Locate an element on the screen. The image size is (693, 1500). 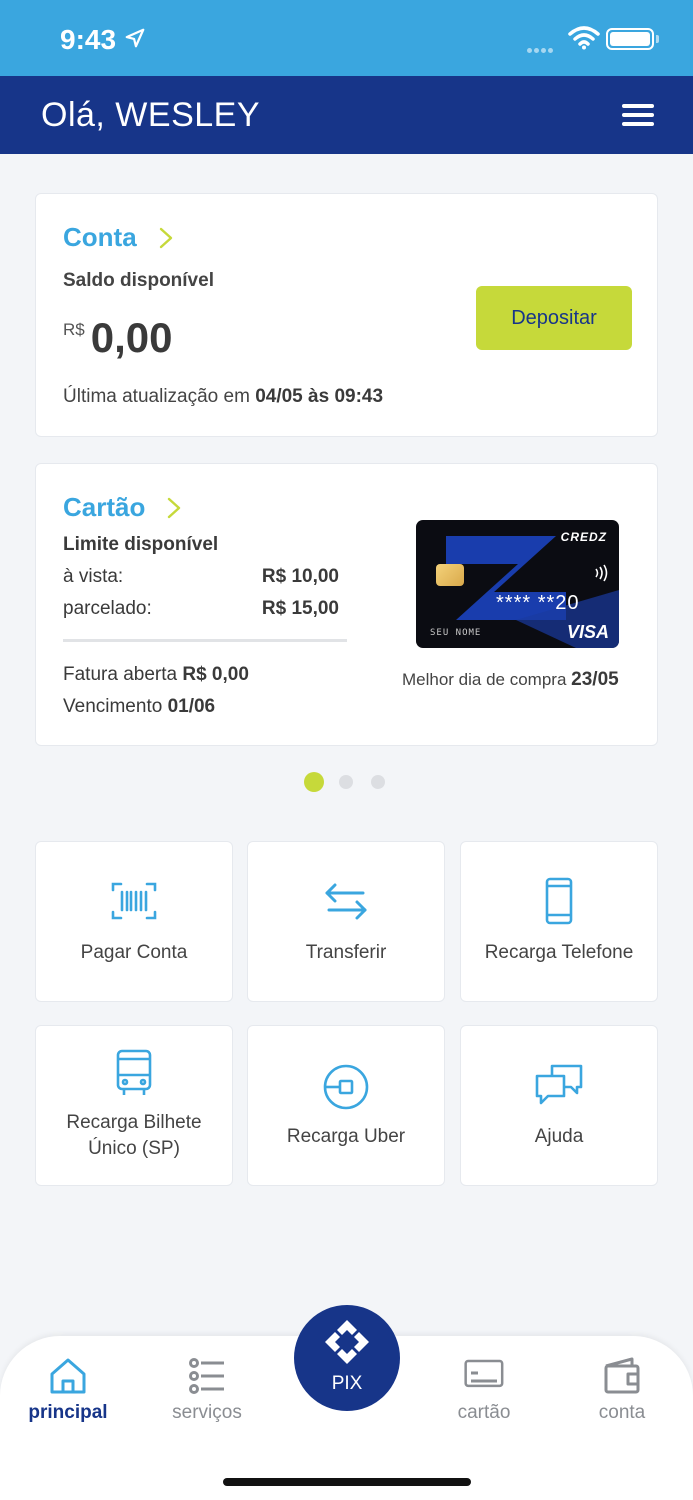
nav-conta: conta is located at coordinates (622, 1390).